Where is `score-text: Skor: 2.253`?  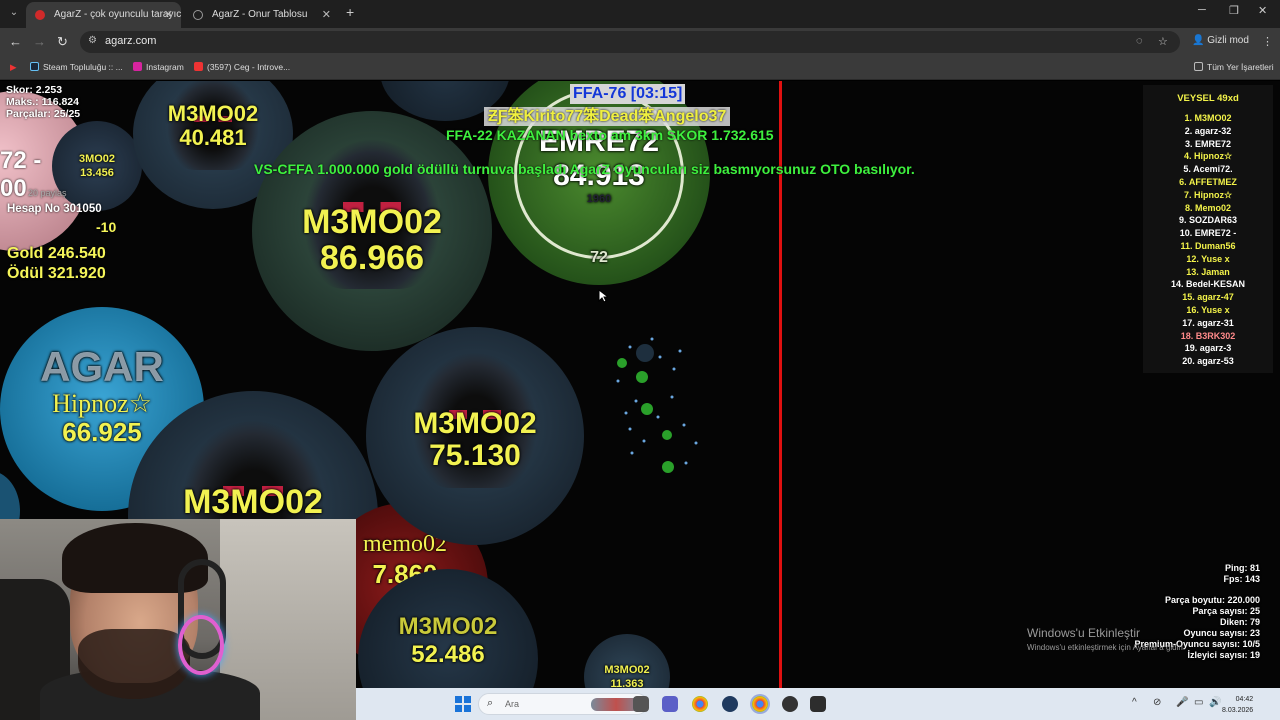
score-text: Skor: 2.253 is located at coordinates (34, 90).